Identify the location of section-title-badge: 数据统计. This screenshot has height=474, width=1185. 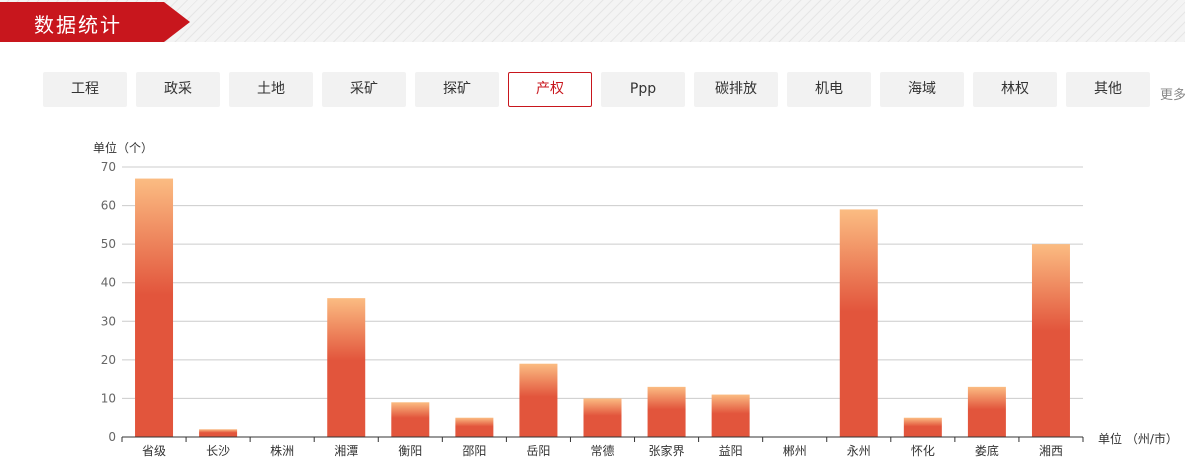
(95, 22).